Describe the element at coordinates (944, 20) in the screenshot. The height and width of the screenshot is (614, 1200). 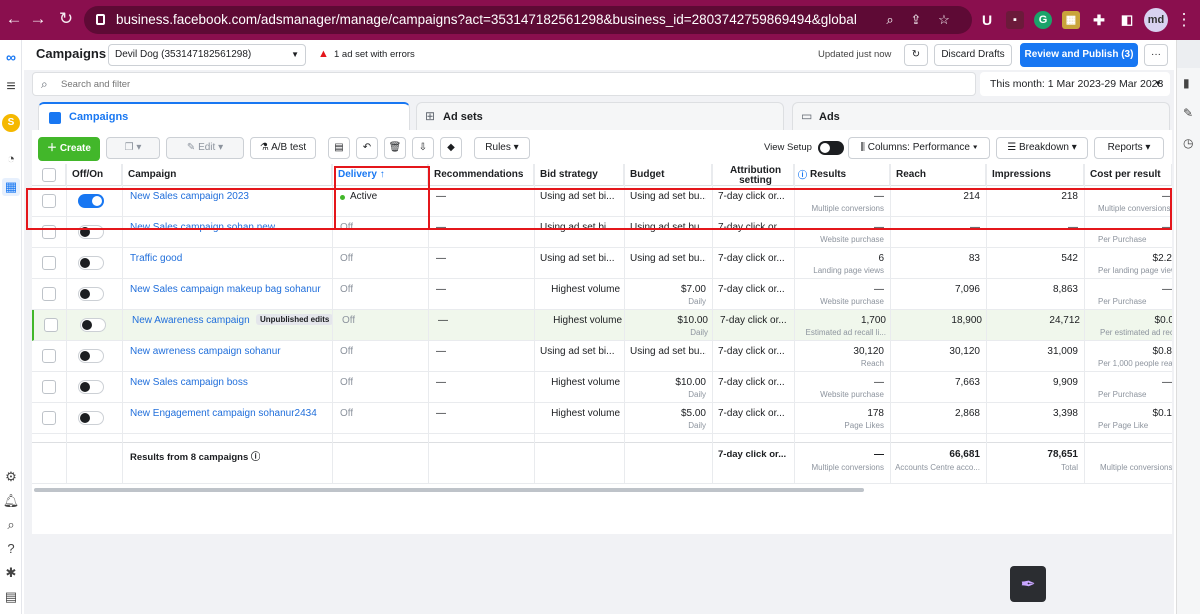
I see `bookmark-star-icon: ☆` at that location.